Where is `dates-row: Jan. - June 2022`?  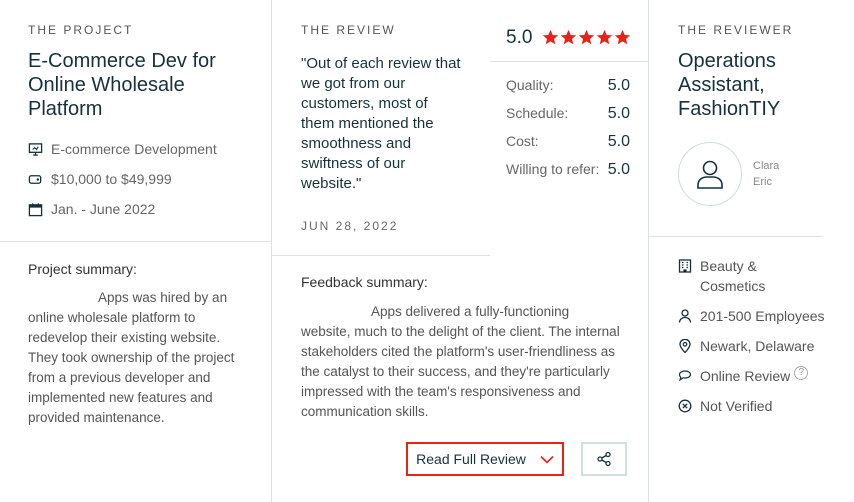
dates-row: Jan. - June 2022 is located at coordinates (91, 209).